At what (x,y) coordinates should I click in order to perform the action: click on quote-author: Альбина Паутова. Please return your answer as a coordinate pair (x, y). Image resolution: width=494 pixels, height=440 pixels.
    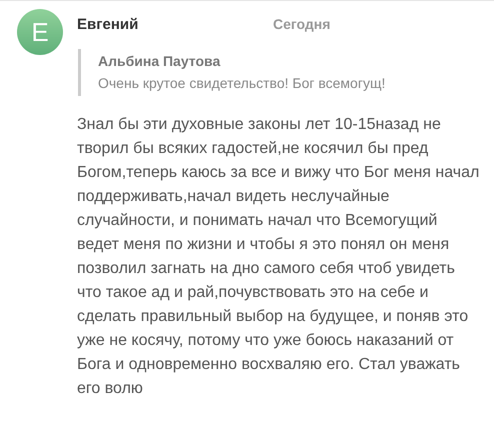
    Looking at the image, I should click on (160, 61).